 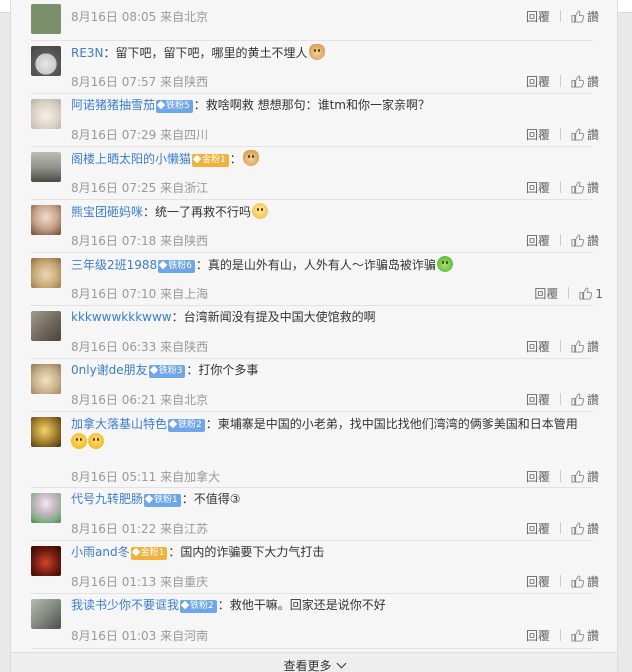 What do you see at coordinates (211, 499) in the screenshot?
I see `comment-text: ：不值得③` at bounding box center [211, 499].